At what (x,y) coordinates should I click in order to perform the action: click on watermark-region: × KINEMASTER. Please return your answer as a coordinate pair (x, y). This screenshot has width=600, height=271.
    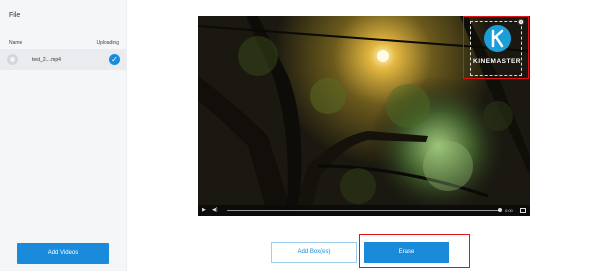
    Looking at the image, I should click on (497, 47).